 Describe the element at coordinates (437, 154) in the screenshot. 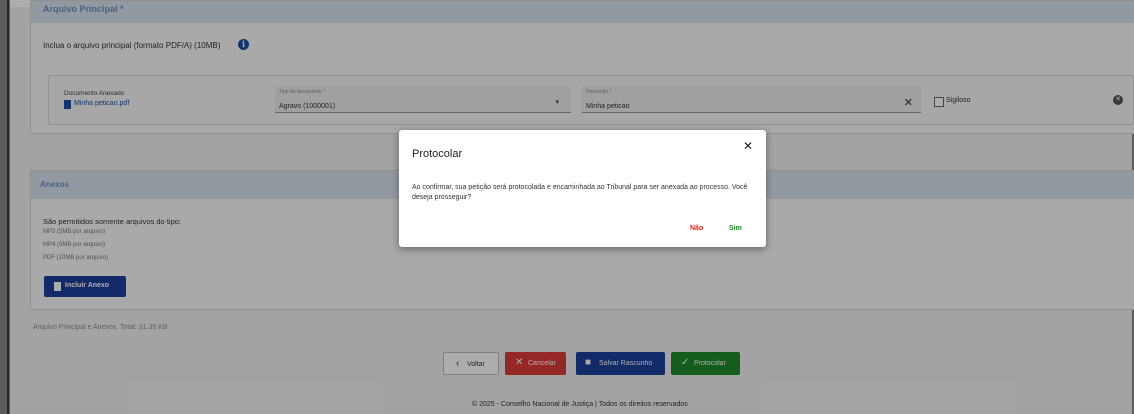

I see `modal-title: Protocolar` at that location.